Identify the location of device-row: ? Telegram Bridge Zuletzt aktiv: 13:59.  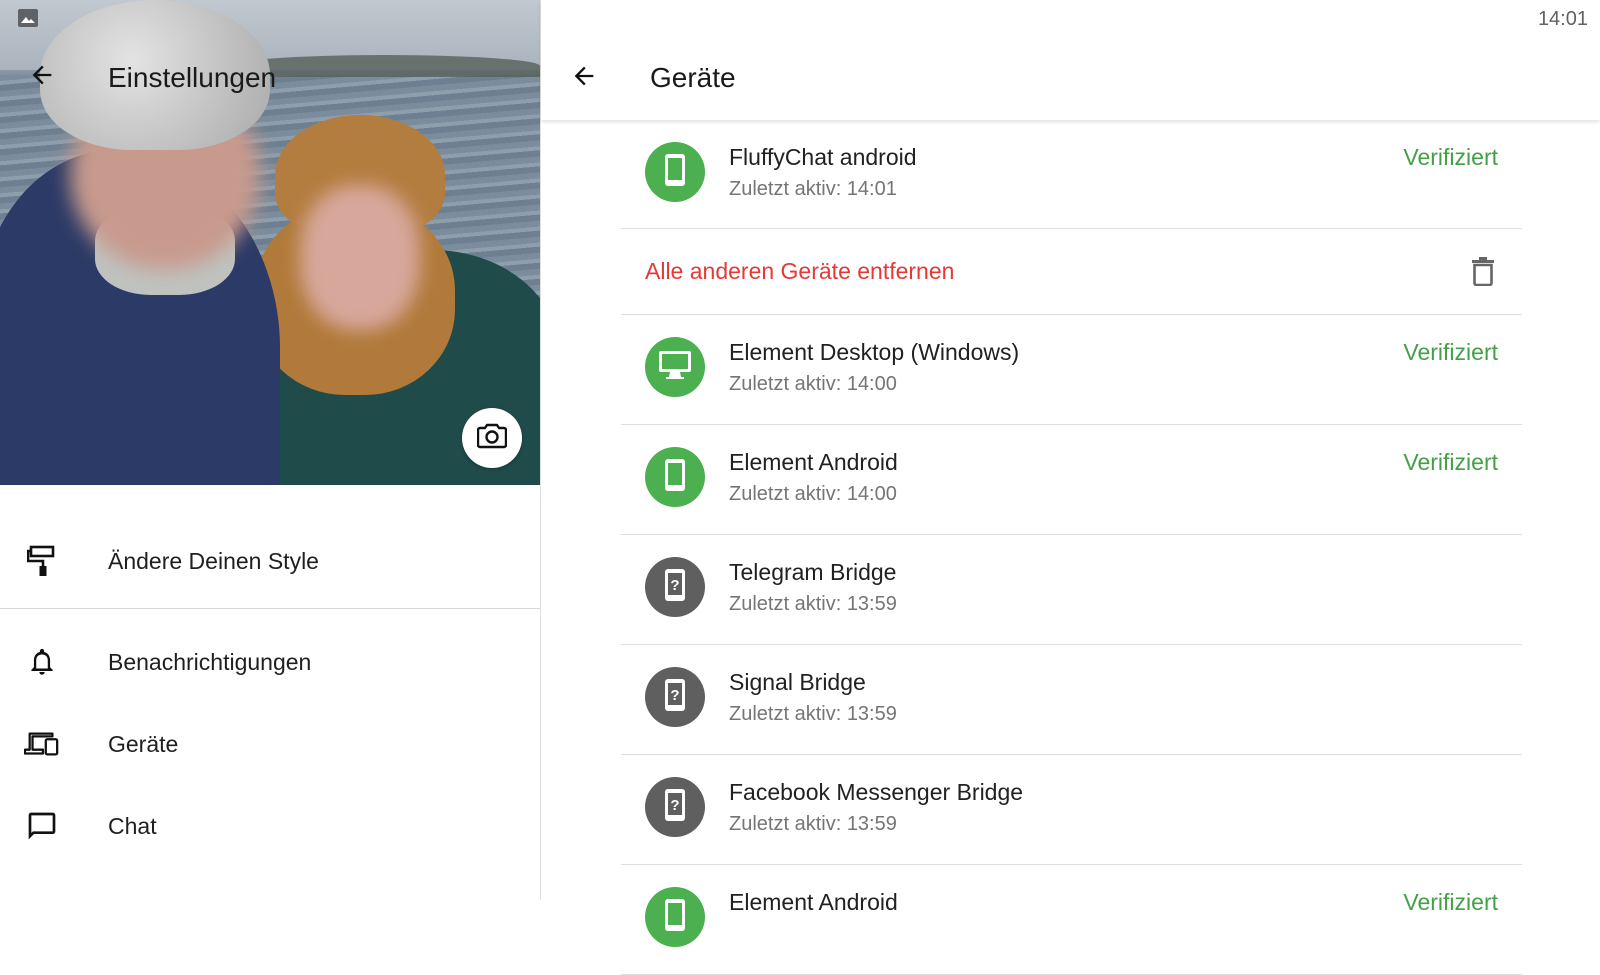
(1071, 590).